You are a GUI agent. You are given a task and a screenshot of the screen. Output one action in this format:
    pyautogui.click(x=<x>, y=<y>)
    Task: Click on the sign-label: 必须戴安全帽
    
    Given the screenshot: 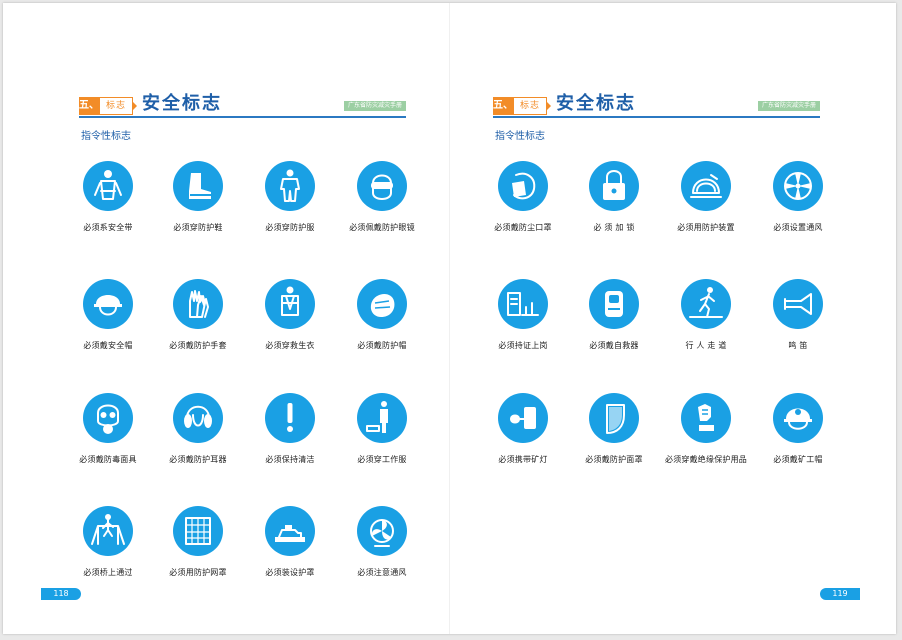 What is the action you would take?
    pyautogui.click(x=108, y=345)
    